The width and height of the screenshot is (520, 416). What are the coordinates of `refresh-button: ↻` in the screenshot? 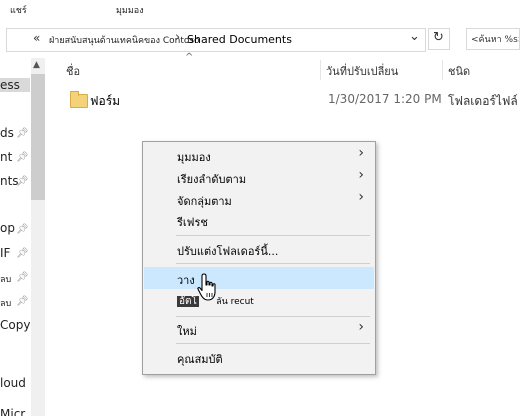 It's located at (439, 39).